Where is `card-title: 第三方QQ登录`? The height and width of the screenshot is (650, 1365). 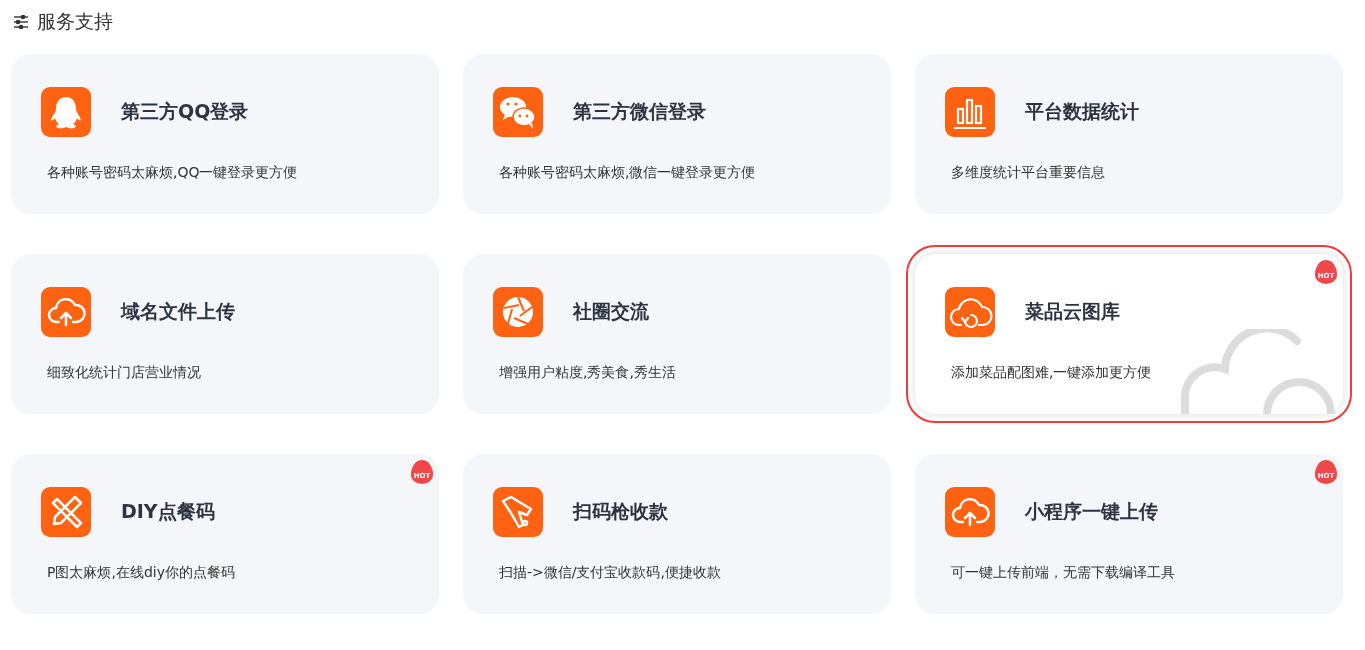 card-title: 第三方QQ登录 is located at coordinates (185, 111).